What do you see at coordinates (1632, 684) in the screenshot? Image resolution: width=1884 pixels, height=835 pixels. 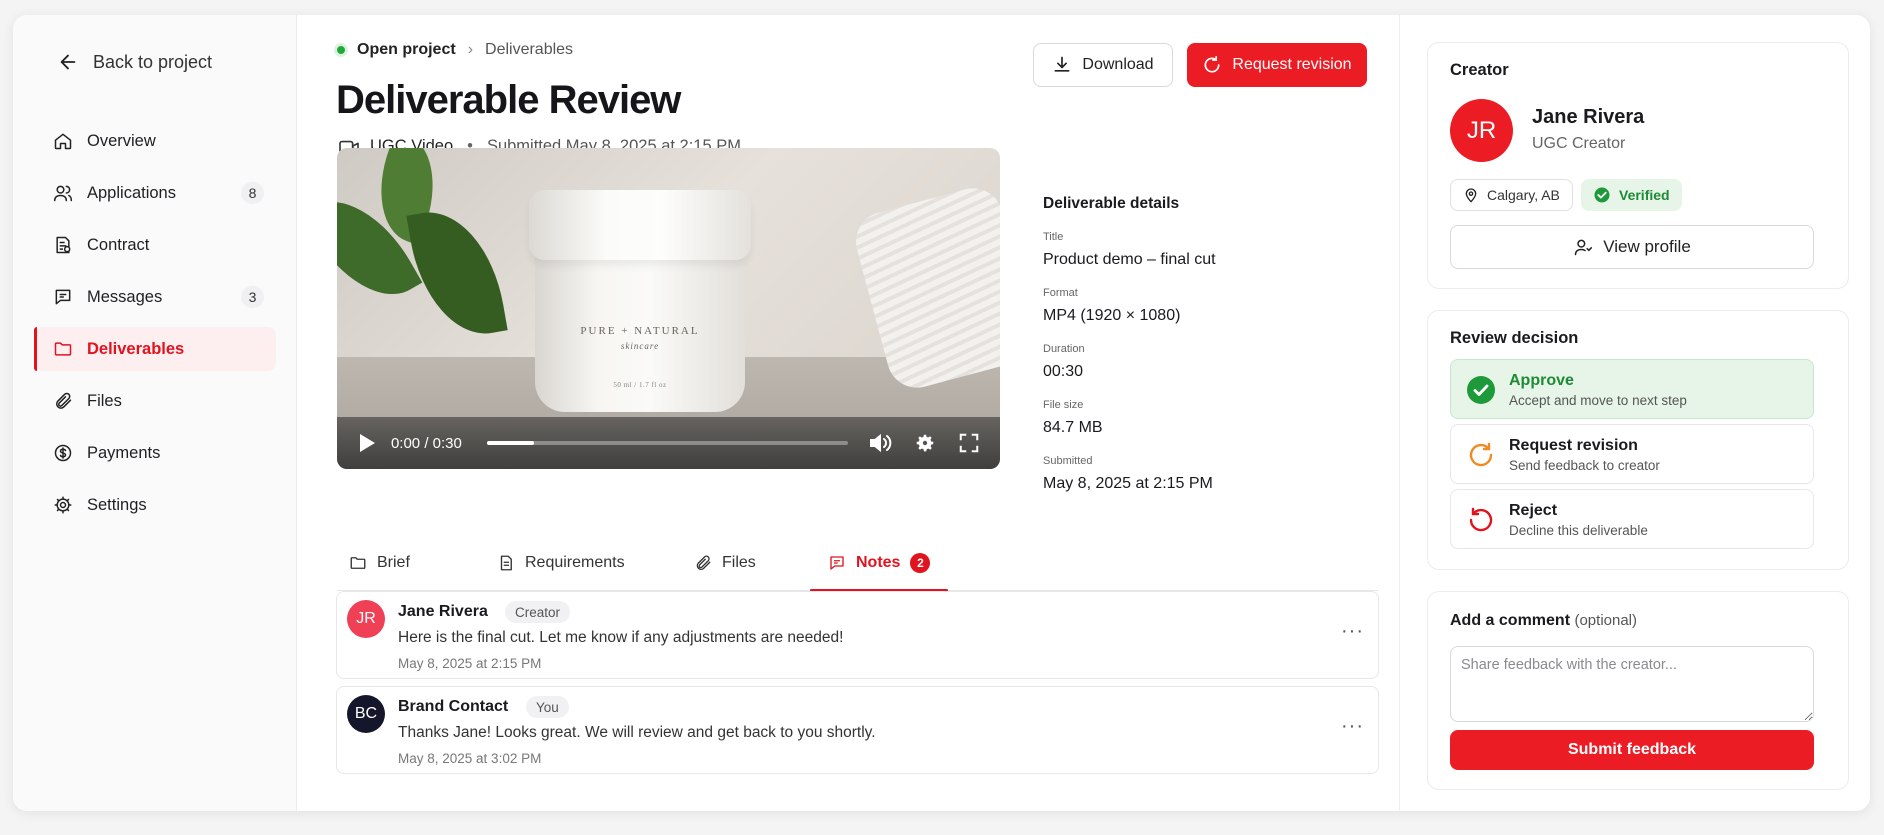 I see `comment-textarea` at bounding box center [1632, 684].